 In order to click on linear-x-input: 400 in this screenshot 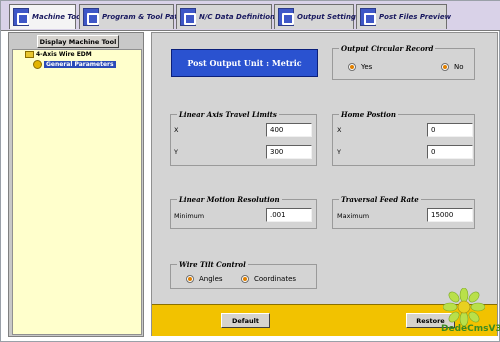, I will do `click(289, 130)`.